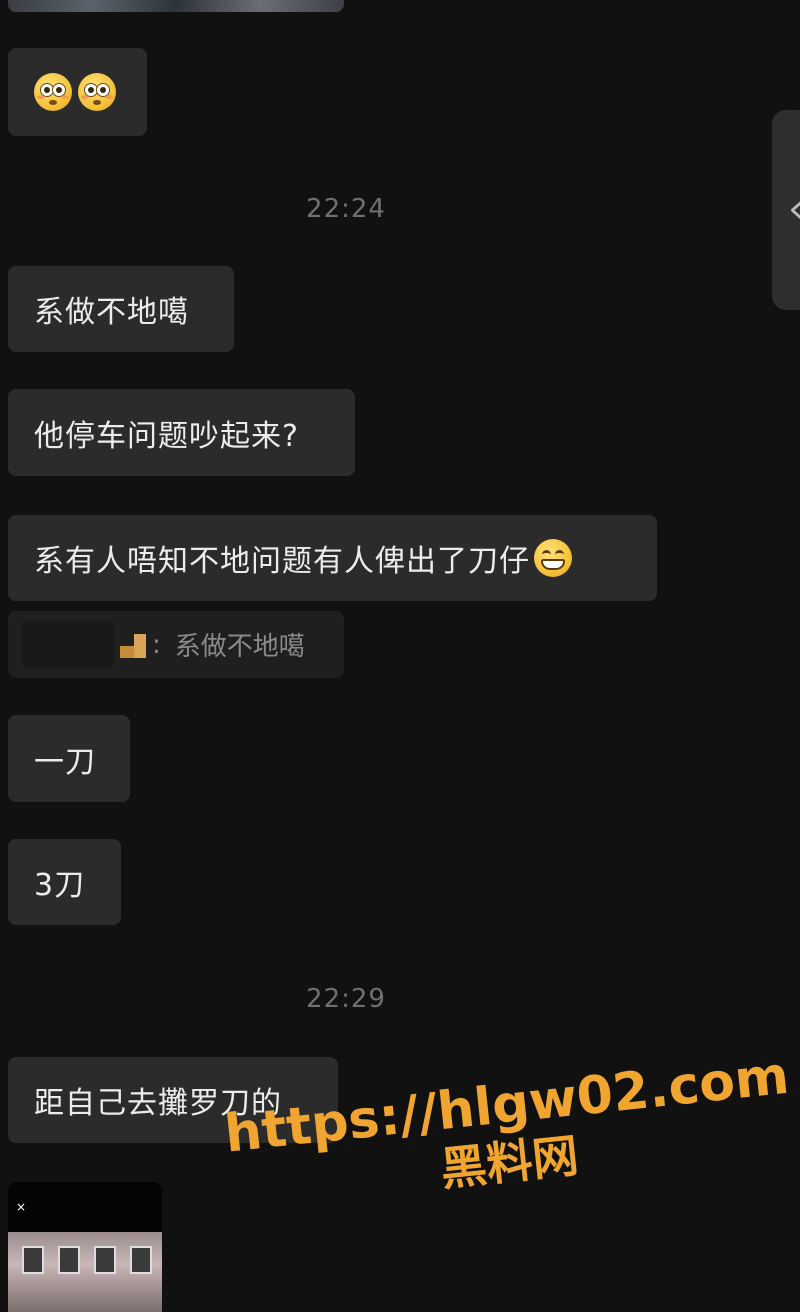 Image resolution: width=800 pixels, height=1312 pixels. I want to click on message-bubble: 3刀, so click(64, 882).